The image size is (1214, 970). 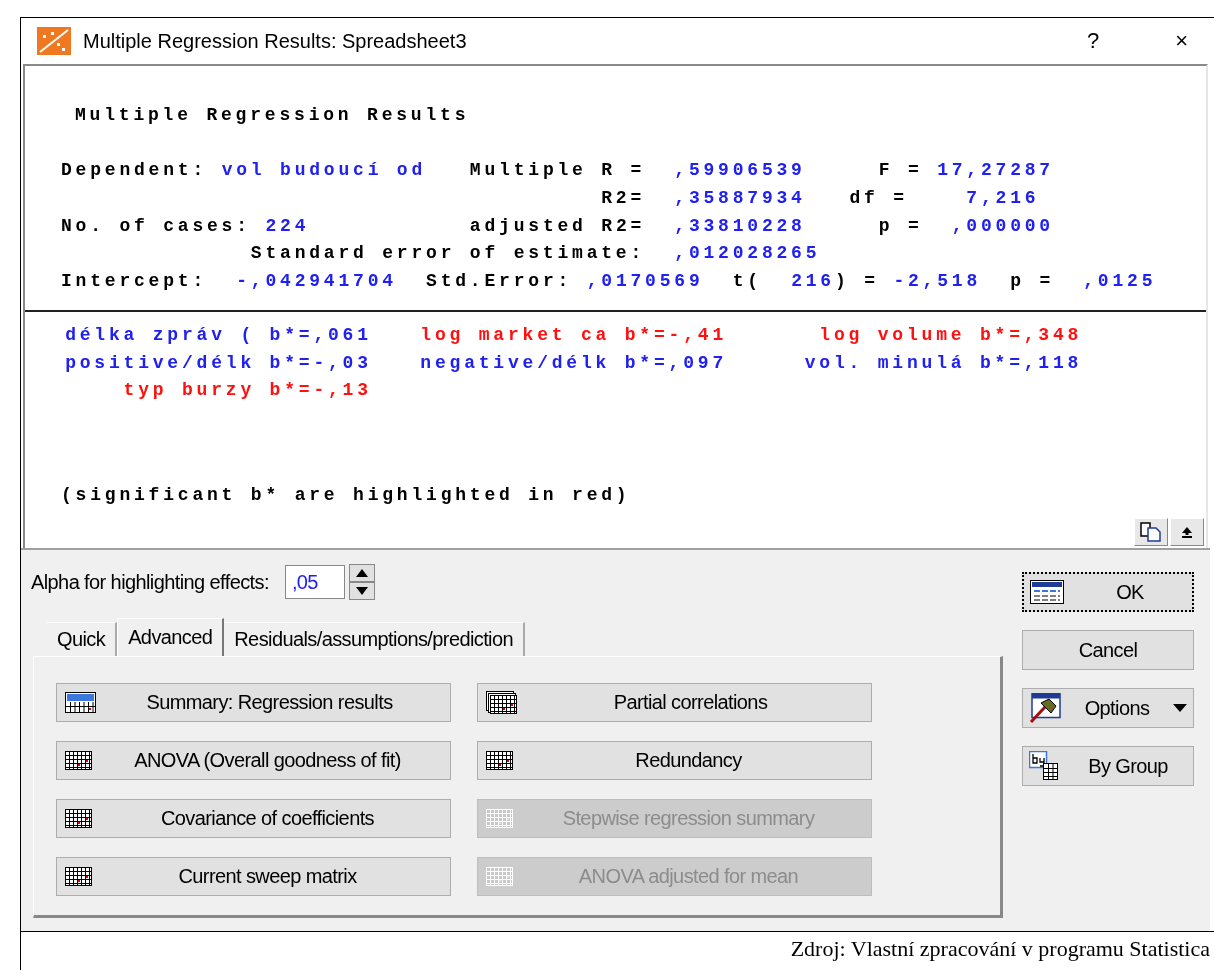 What do you see at coordinates (1108, 766) in the screenshot?
I see `dialog-button: By Group` at bounding box center [1108, 766].